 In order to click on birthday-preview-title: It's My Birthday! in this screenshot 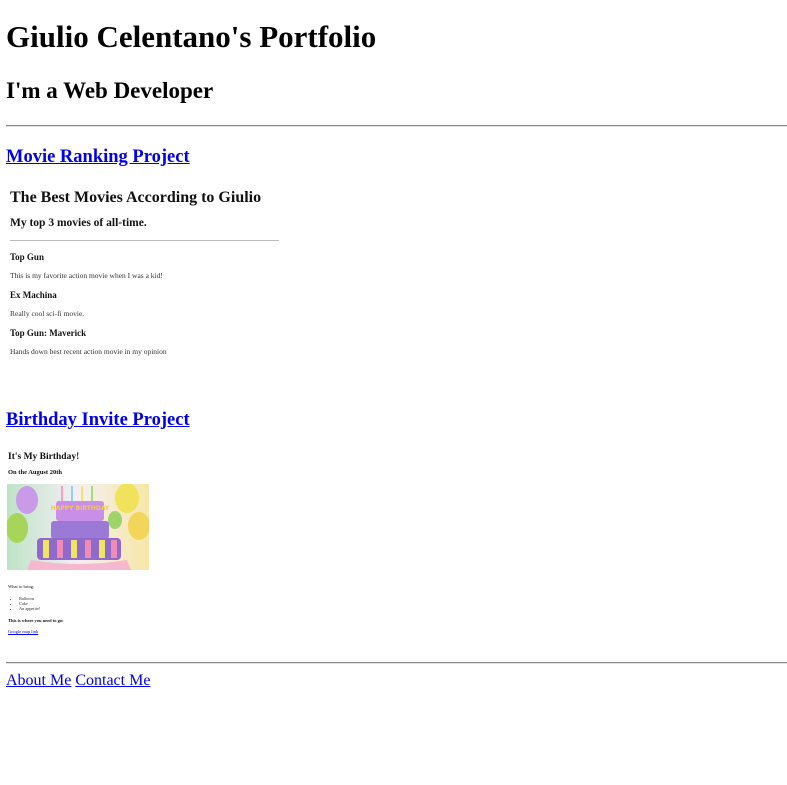, I will do `click(44, 457)`.